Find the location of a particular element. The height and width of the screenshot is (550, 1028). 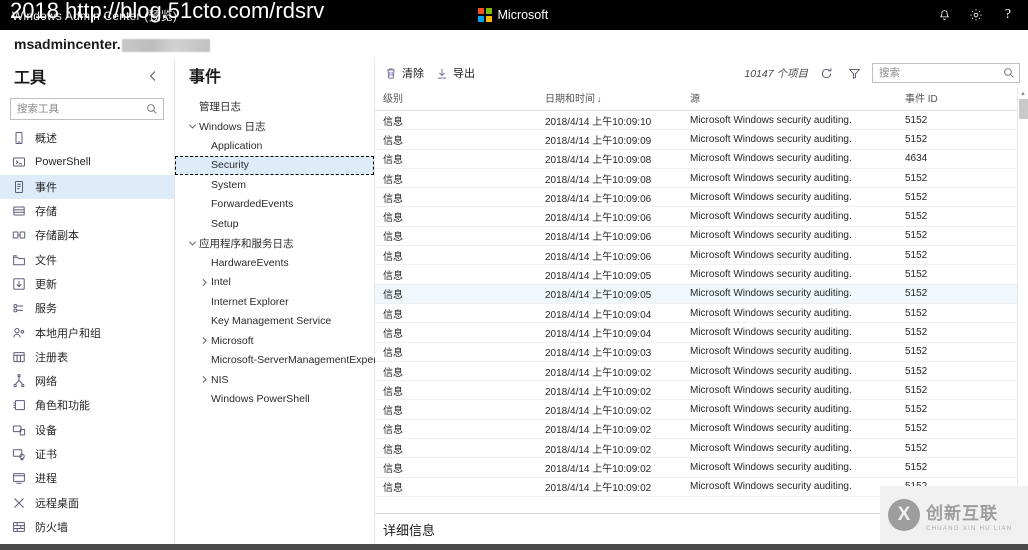

tree-node-14: NIS is located at coordinates (274, 380).